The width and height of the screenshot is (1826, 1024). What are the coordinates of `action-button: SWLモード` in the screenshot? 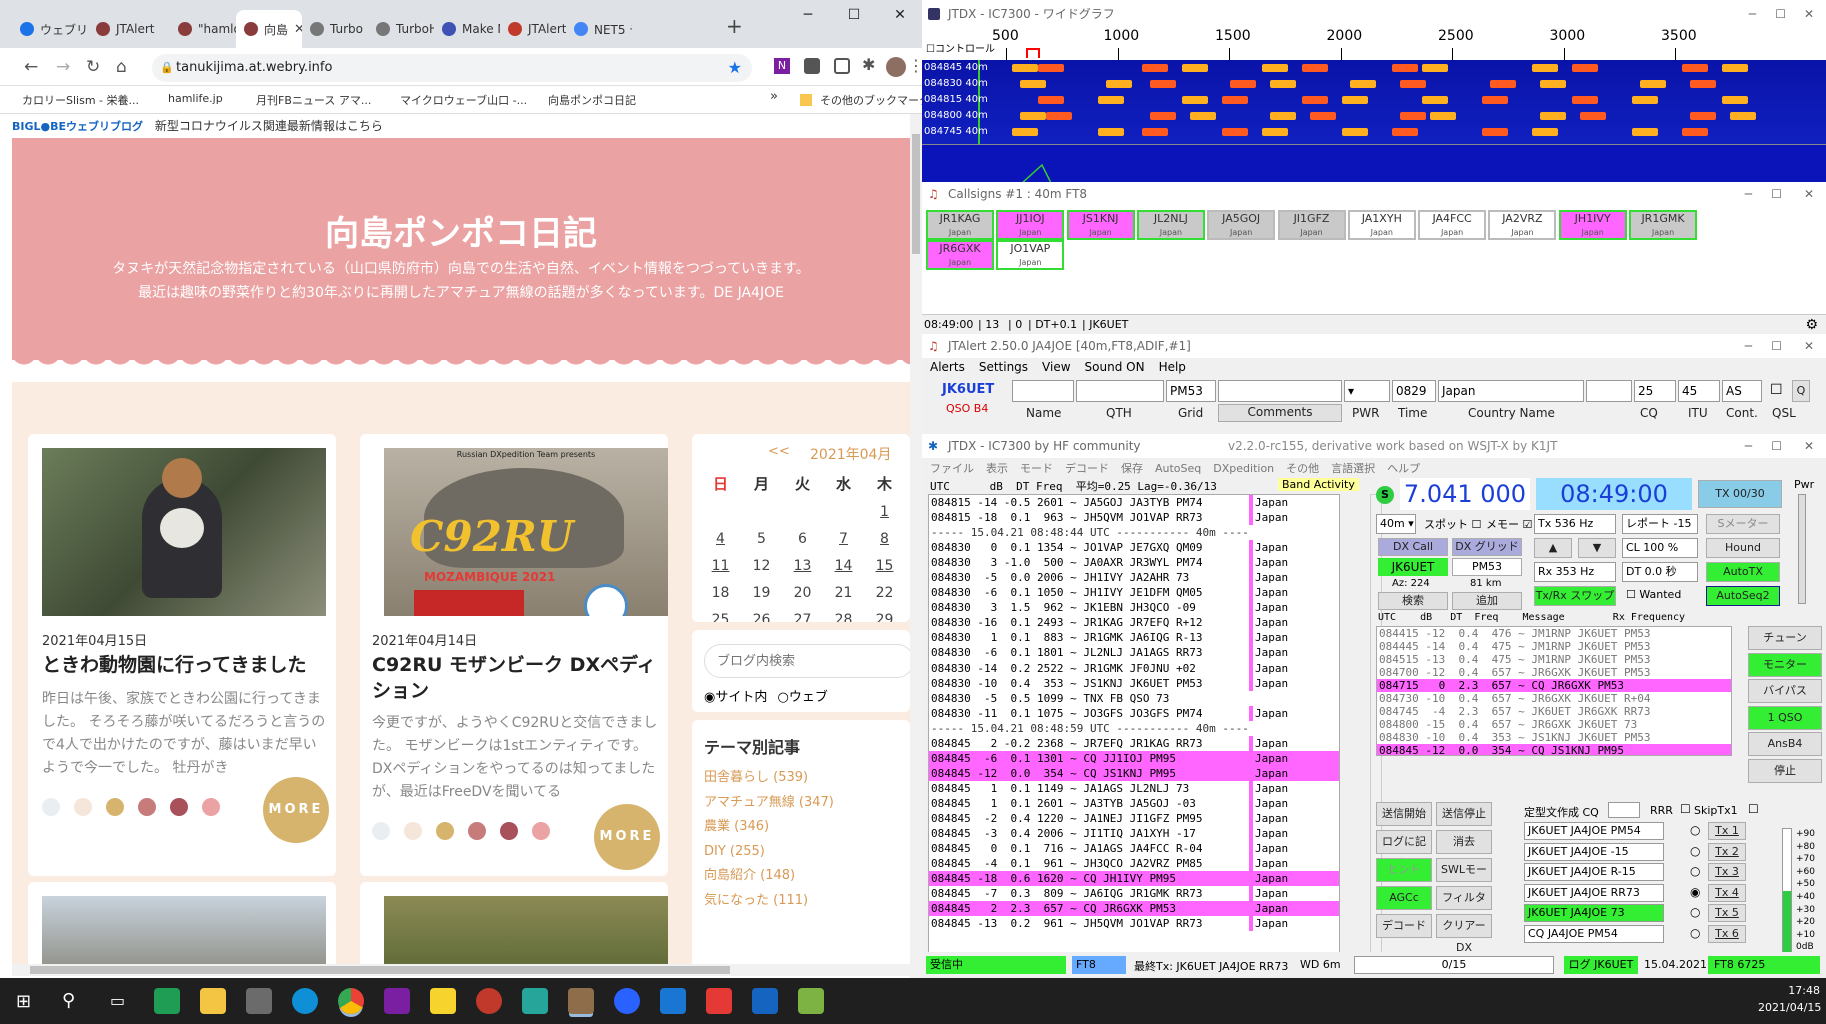 It's located at (1464, 878).